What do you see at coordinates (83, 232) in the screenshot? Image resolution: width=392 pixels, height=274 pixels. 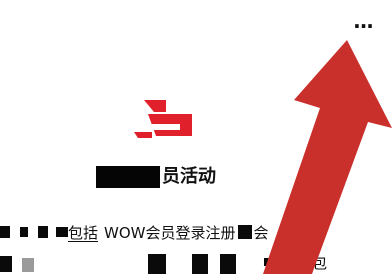 I see `included-label: 包括` at bounding box center [83, 232].